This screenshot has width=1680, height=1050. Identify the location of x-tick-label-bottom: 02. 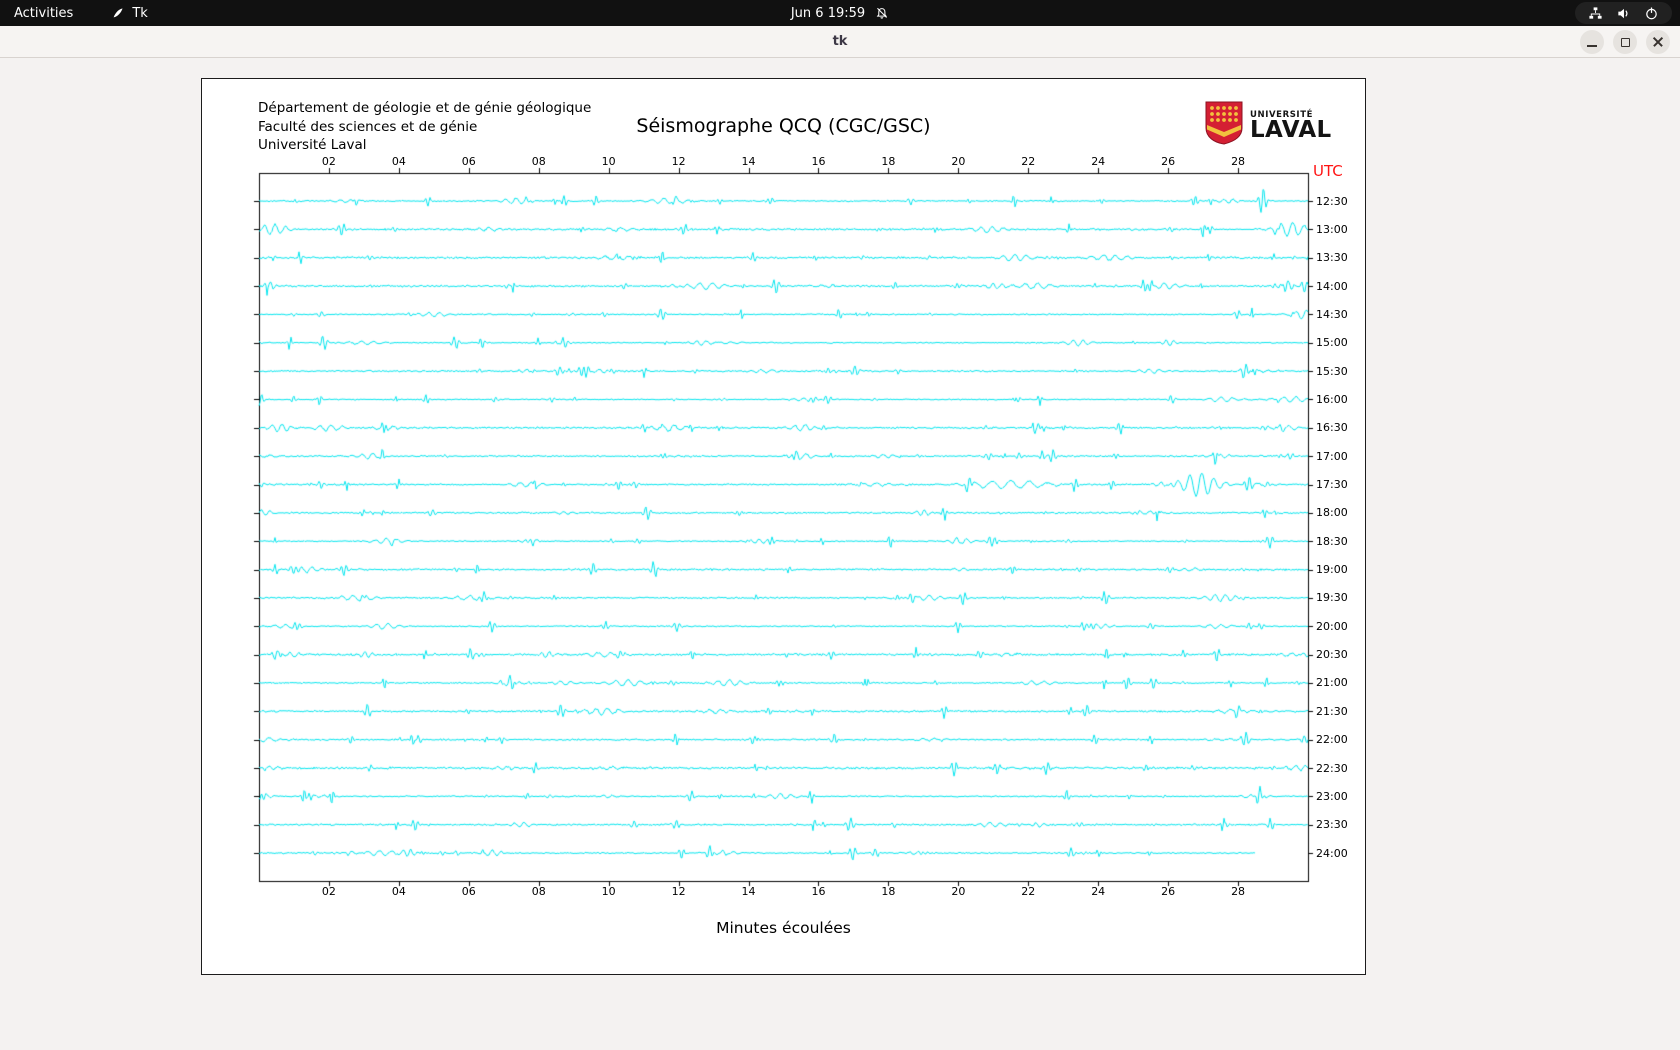
(328, 891).